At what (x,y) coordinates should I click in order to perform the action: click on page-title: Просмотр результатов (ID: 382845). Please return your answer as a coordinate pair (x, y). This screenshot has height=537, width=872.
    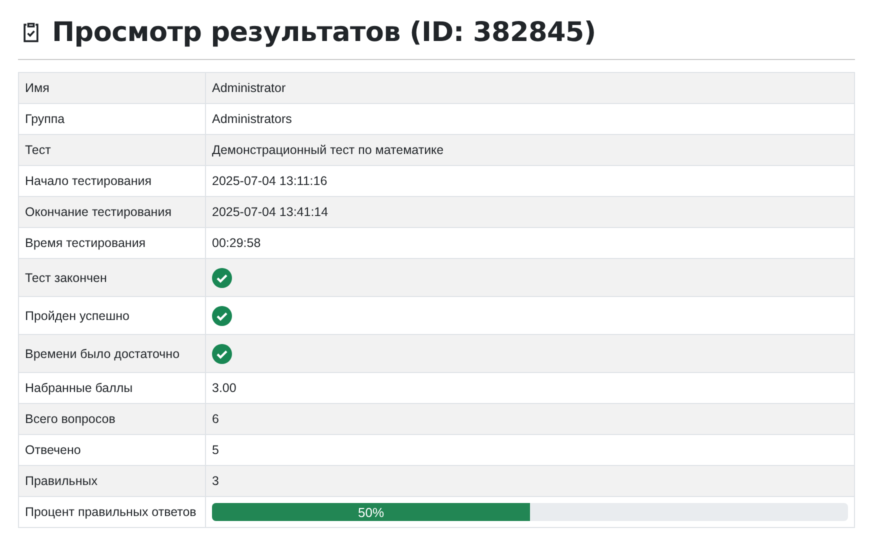
    Looking at the image, I should click on (324, 32).